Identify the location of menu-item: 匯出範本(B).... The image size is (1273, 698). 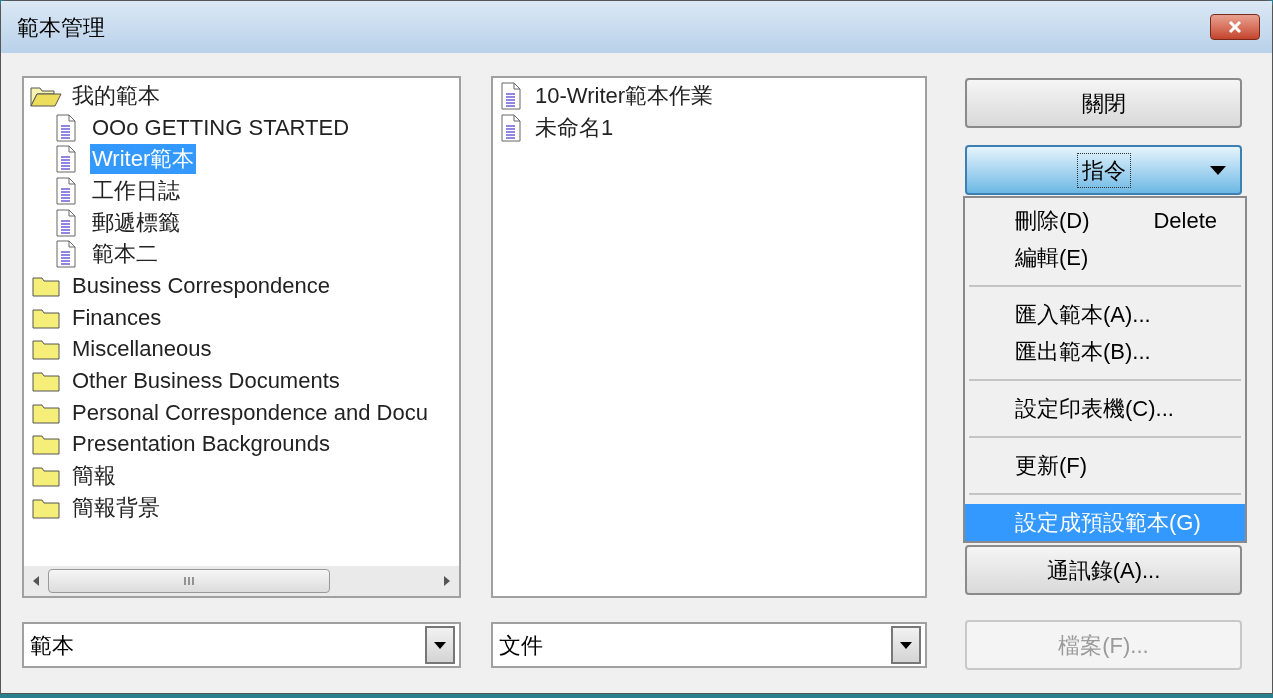
(1105, 351).